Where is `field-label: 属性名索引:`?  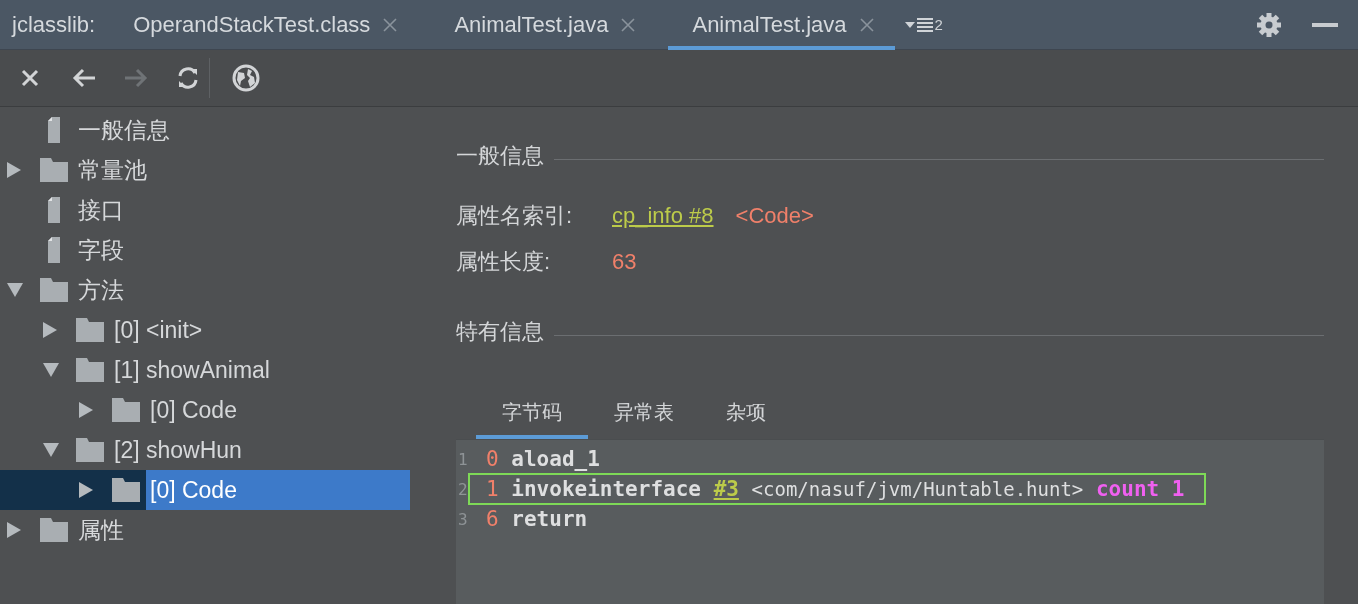
field-label: 属性名索引: is located at coordinates (515, 216).